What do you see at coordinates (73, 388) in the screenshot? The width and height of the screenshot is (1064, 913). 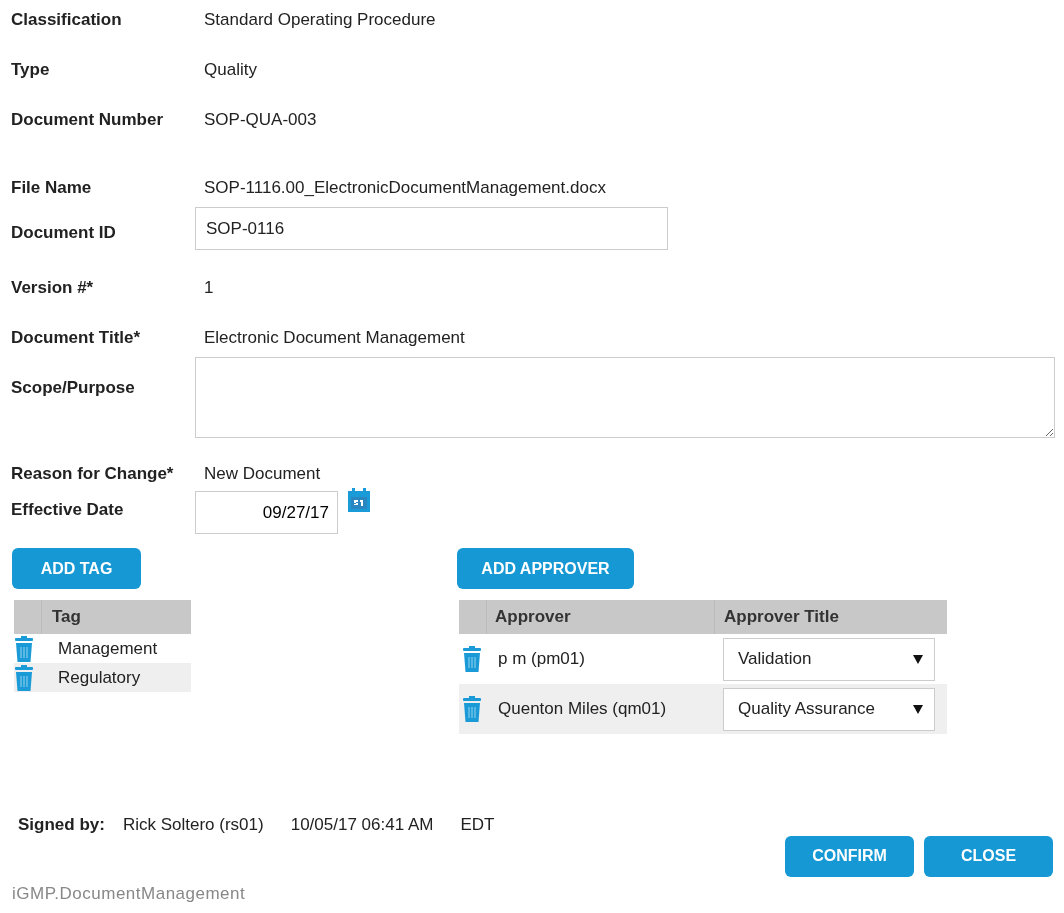 I see `field-label: Scope/Purpose` at bounding box center [73, 388].